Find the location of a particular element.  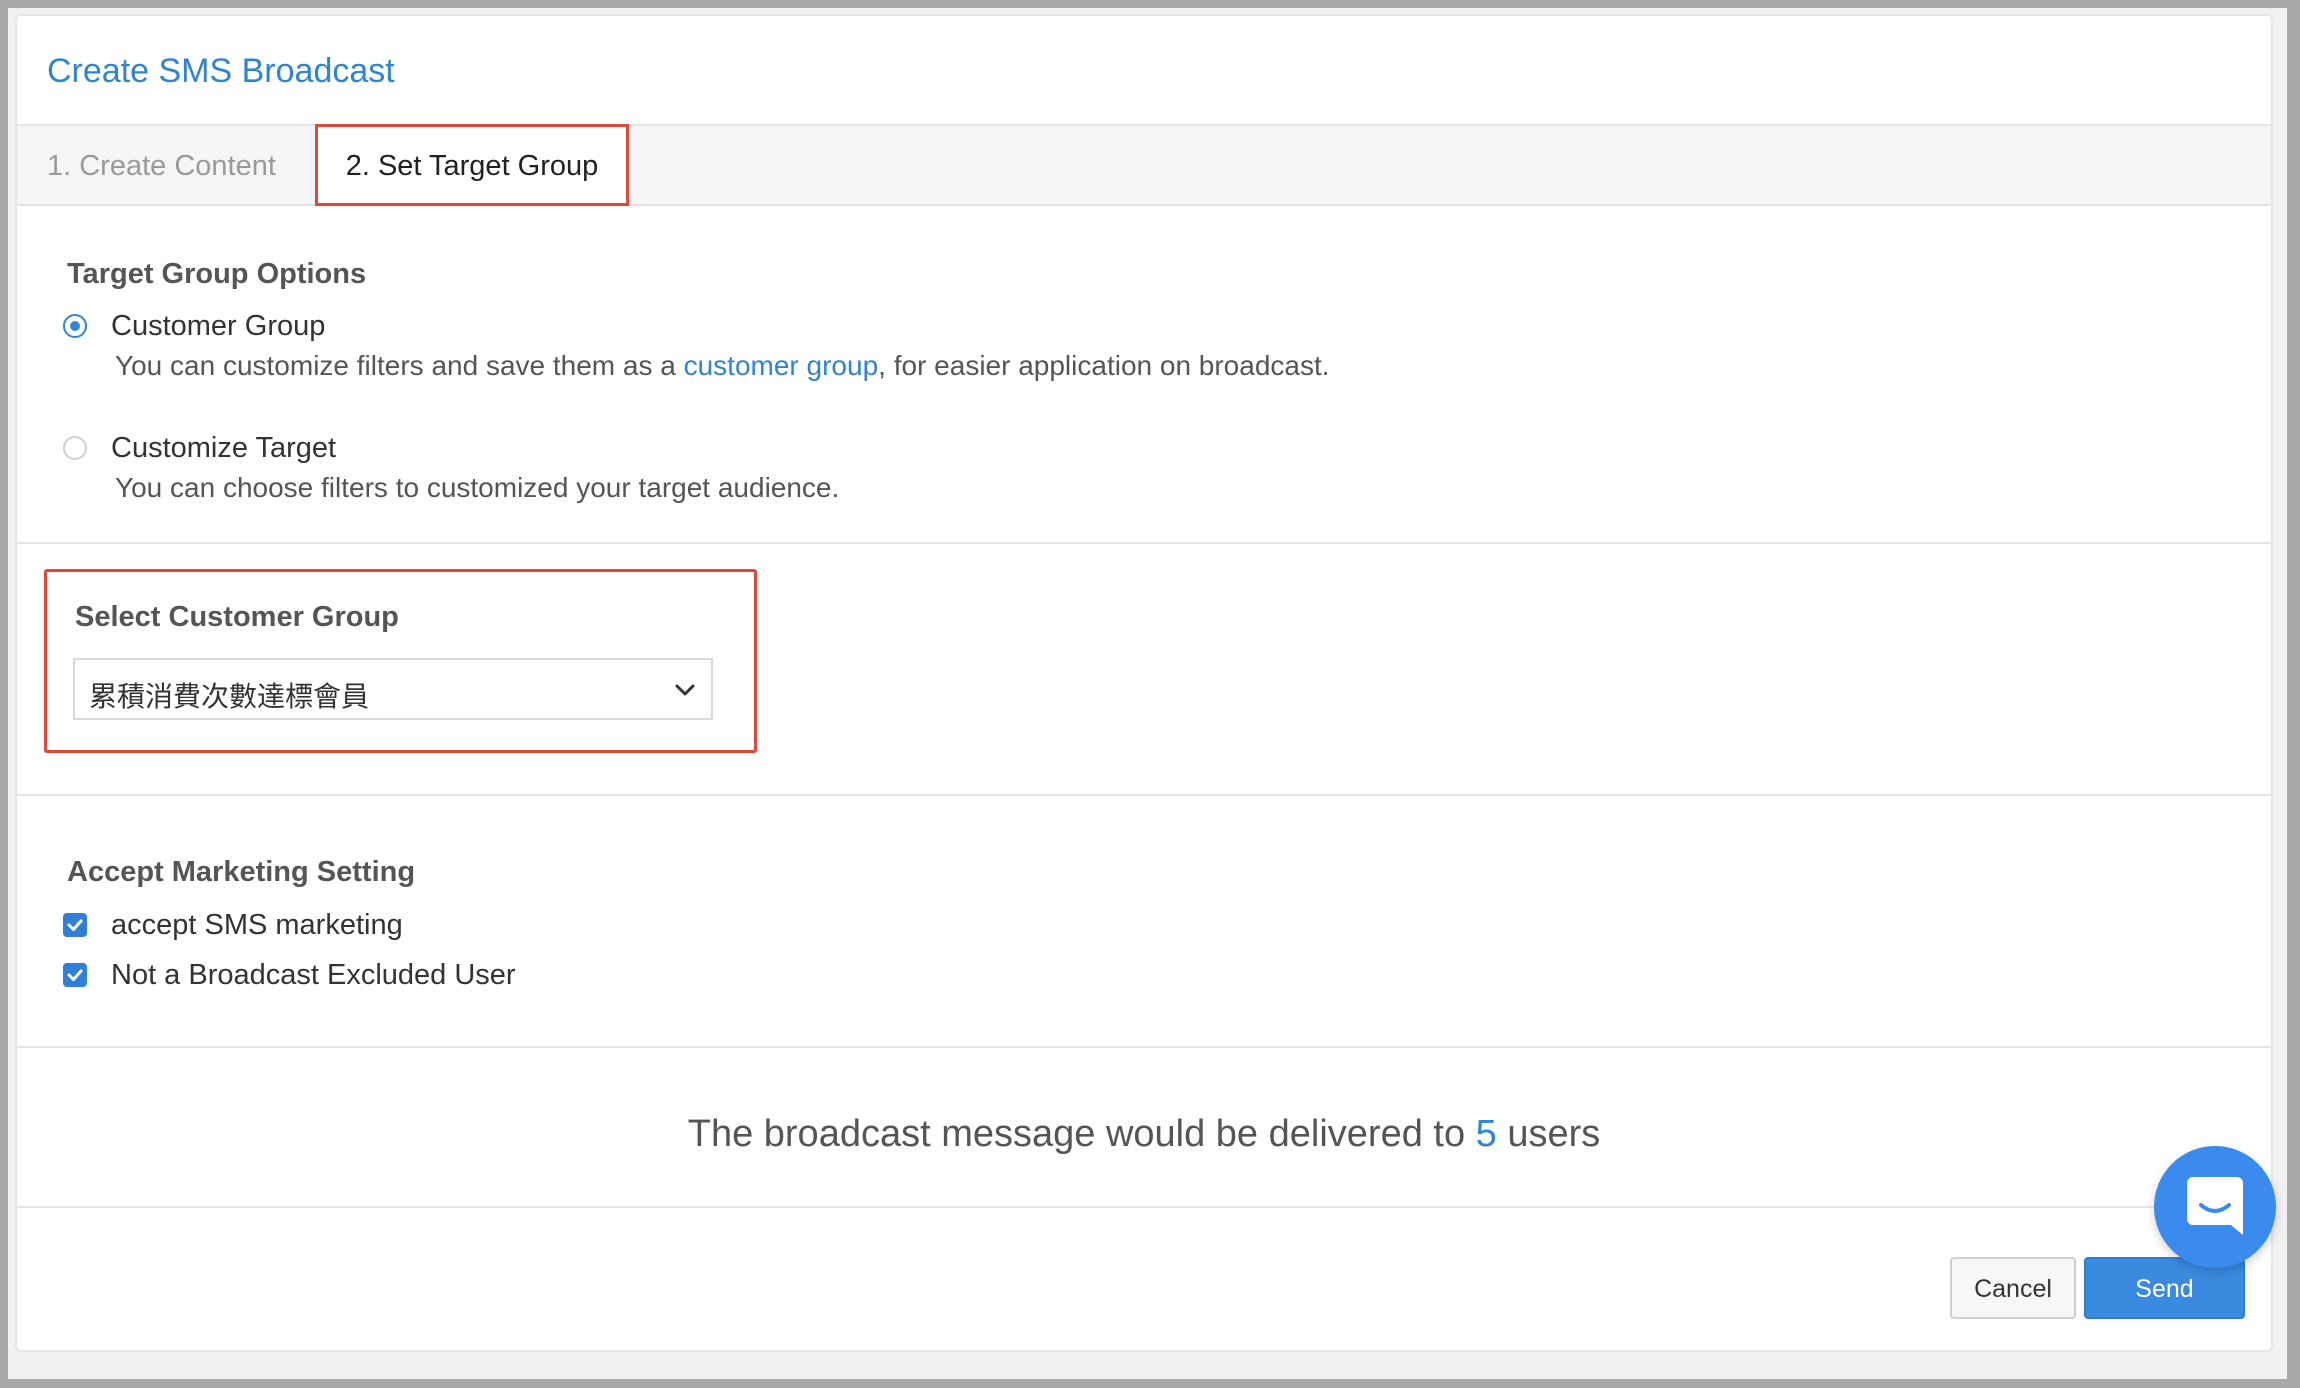

target-group-options-title: Target Group Options is located at coordinates (217, 274).